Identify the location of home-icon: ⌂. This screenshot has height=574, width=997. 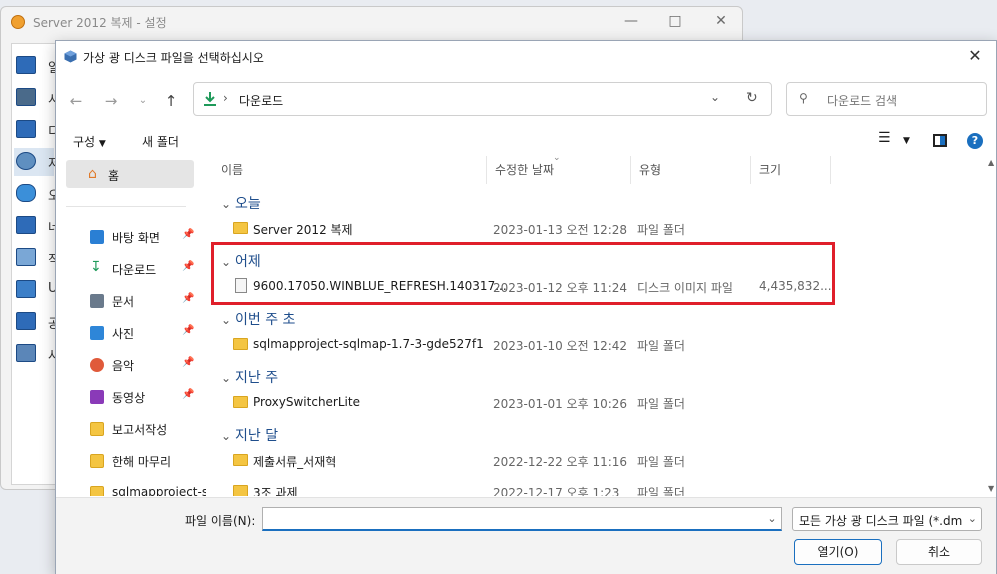
(92, 174).